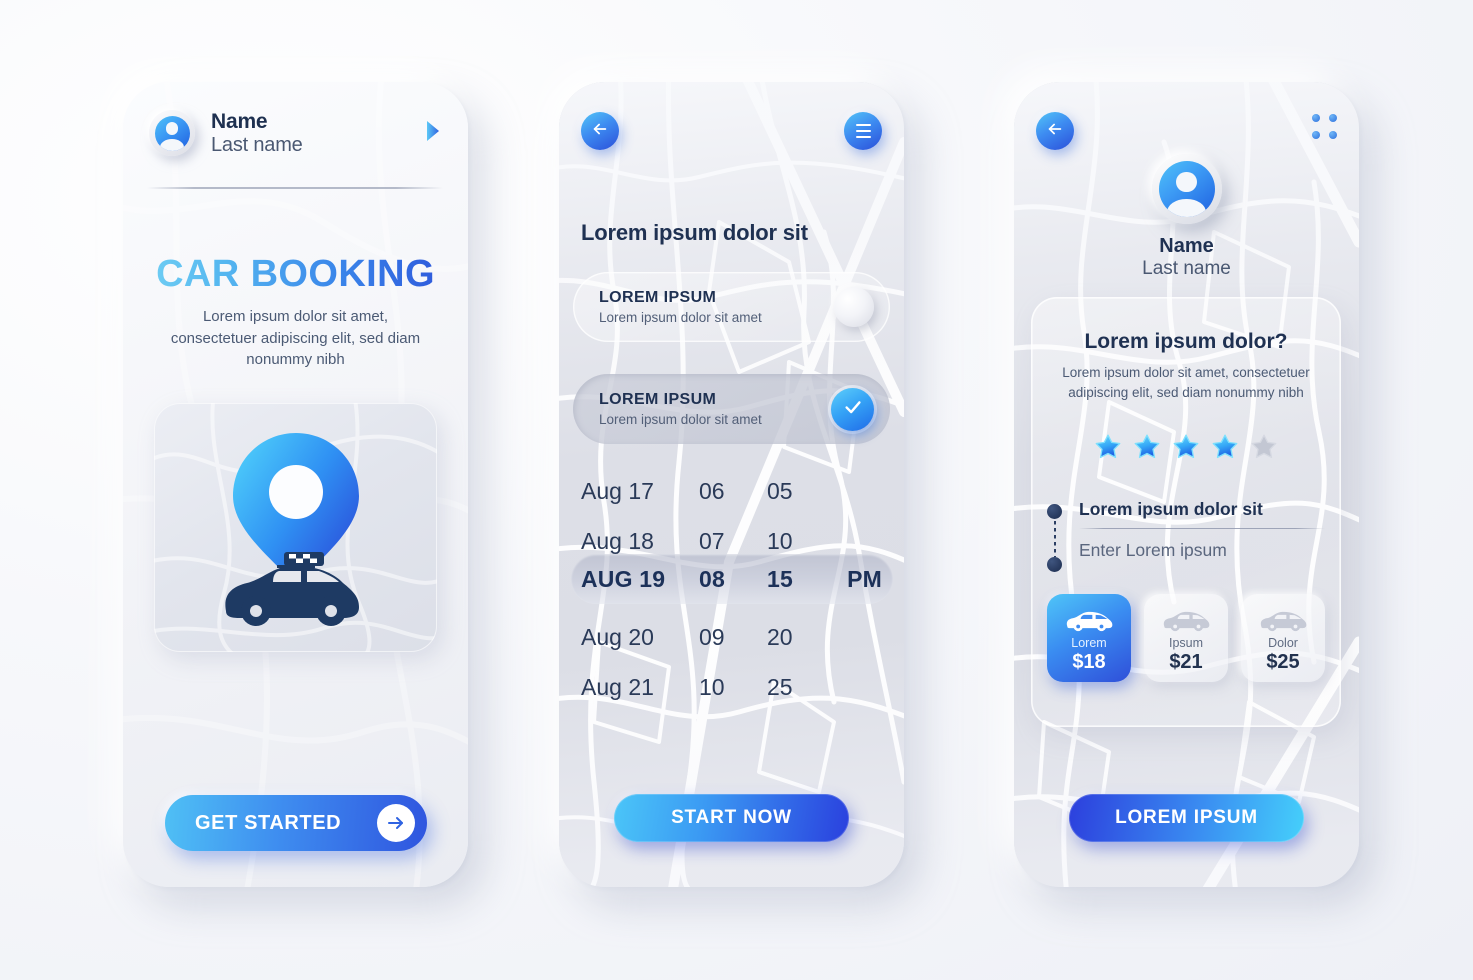  Describe the element at coordinates (712, 686) in the screenshot. I see `picker-hour: 10` at that location.